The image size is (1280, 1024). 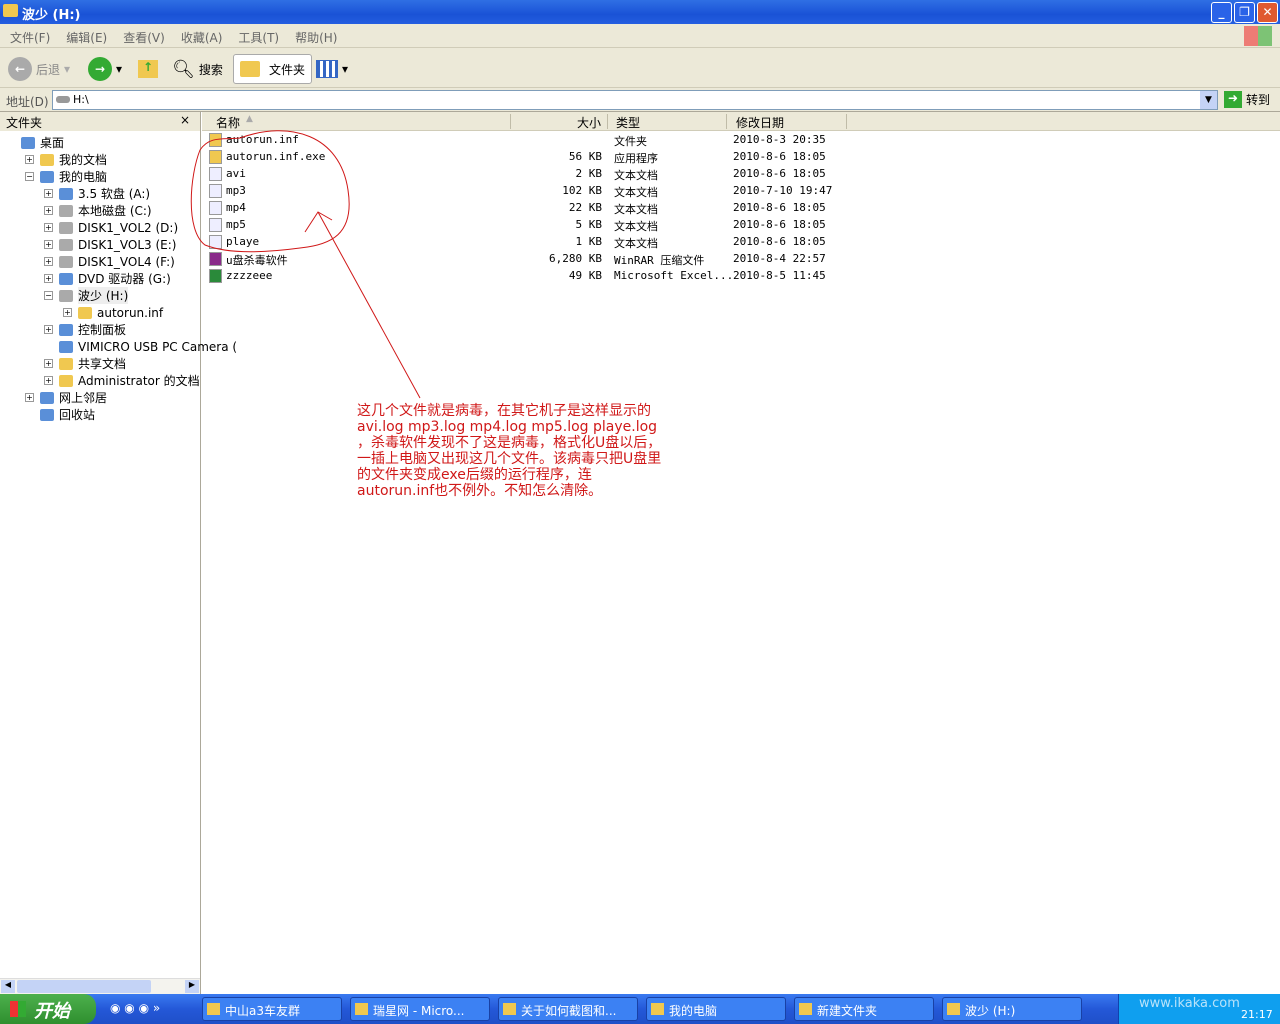 I want to click on search-button: 🔍︎ 搜索, so click(x=197, y=69).